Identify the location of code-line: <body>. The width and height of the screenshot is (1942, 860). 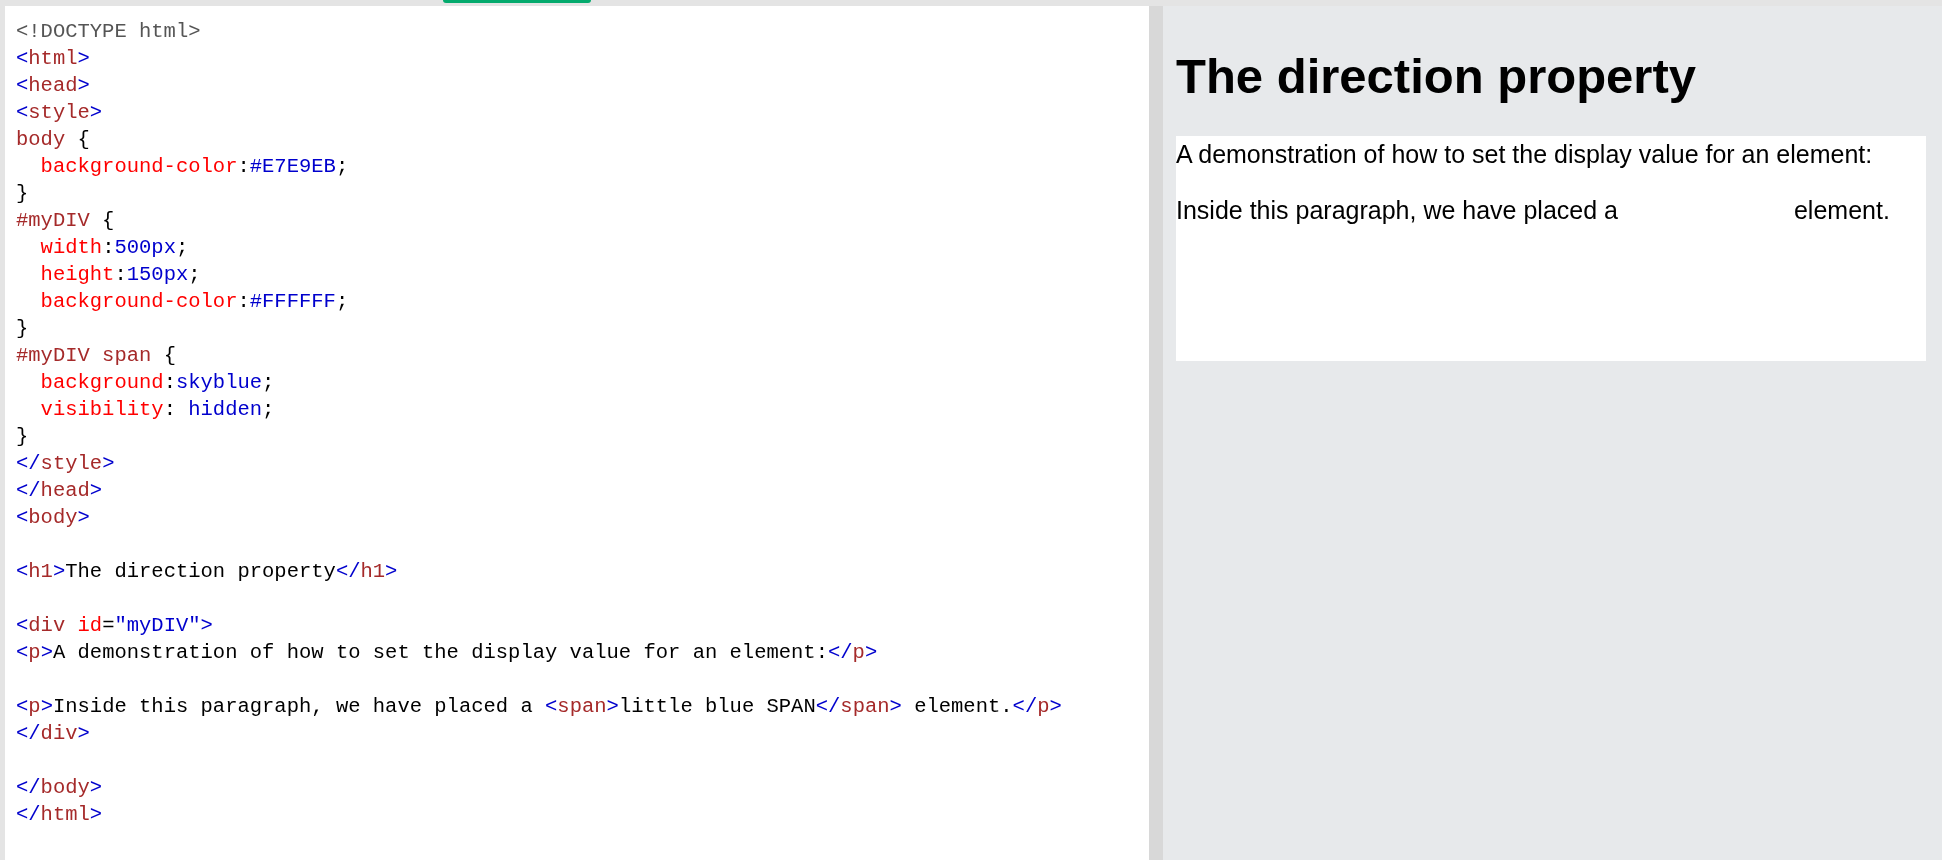
(53, 518).